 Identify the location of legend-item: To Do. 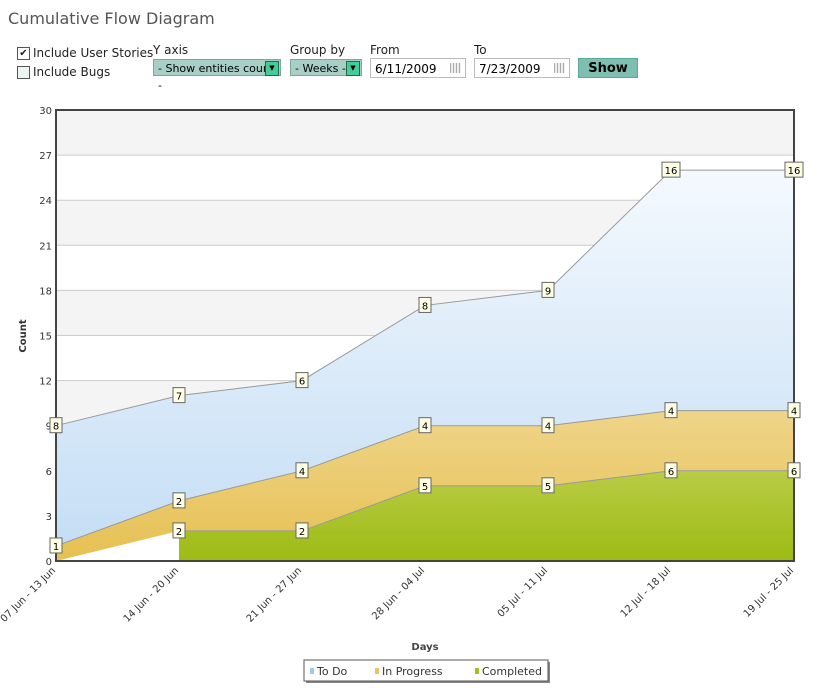
(332, 671).